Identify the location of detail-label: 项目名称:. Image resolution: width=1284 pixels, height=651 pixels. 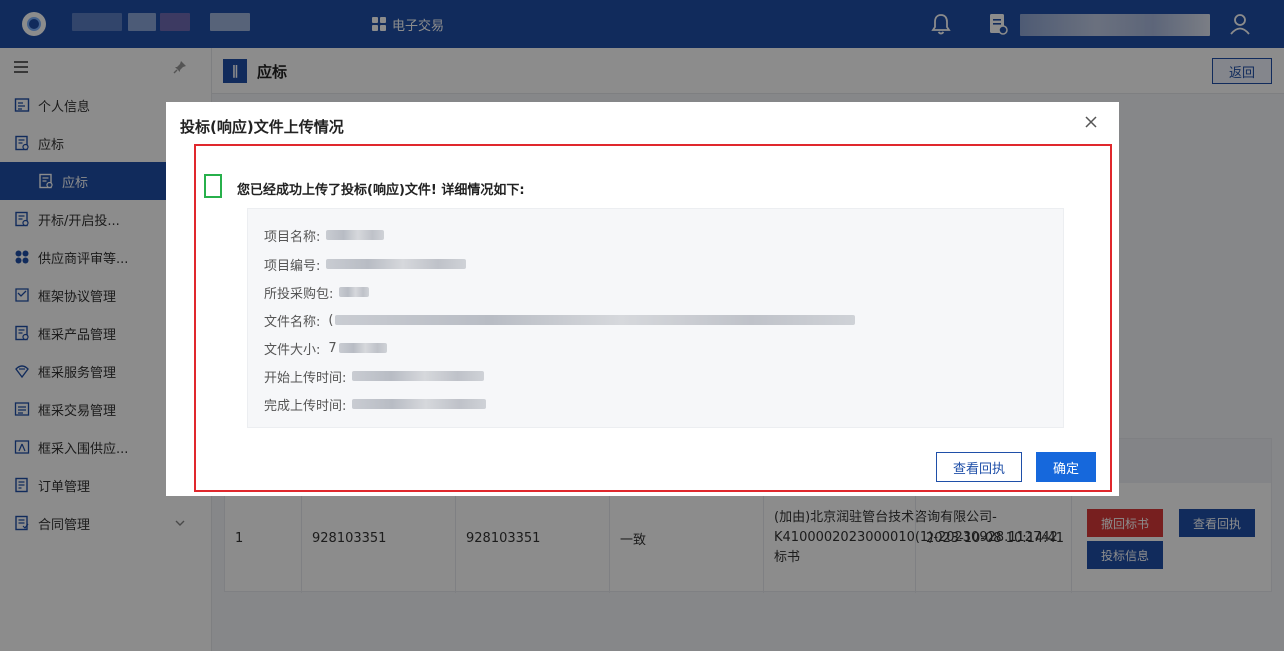
(292, 237).